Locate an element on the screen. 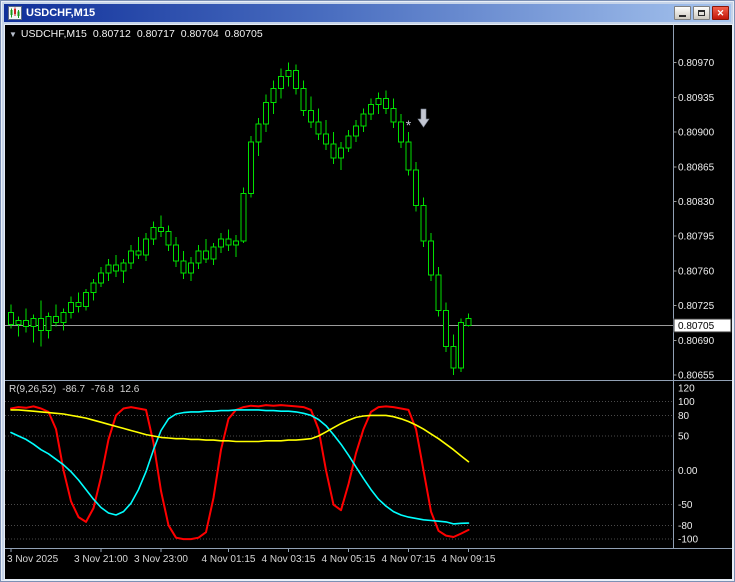 Image resolution: width=735 pixels, height=582 pixels. indicator-line-fast is located at coordinates (240, 472).